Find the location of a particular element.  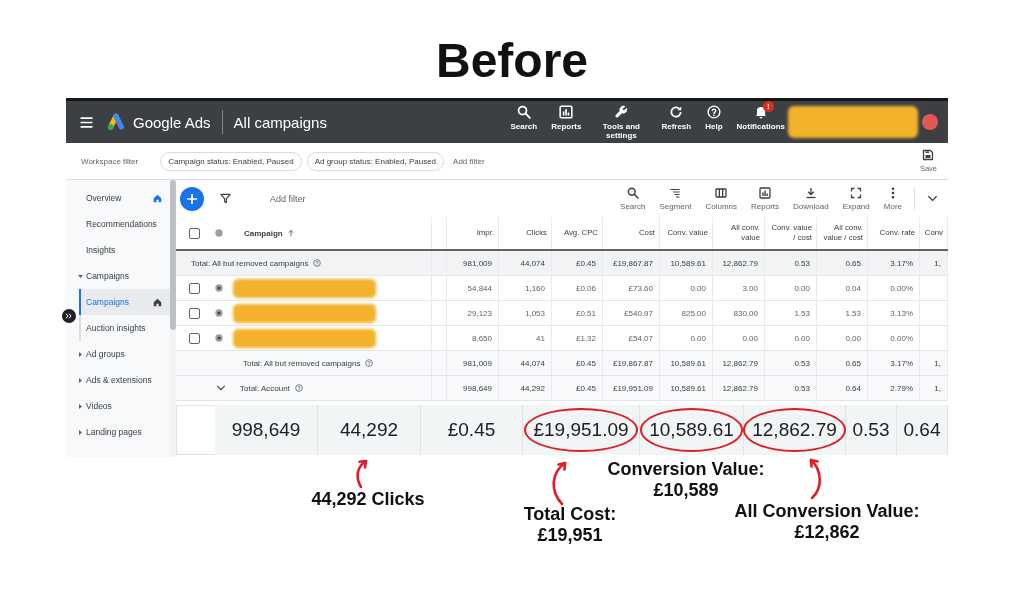

toolbar-button: Search is located at coordinates (633, 198).